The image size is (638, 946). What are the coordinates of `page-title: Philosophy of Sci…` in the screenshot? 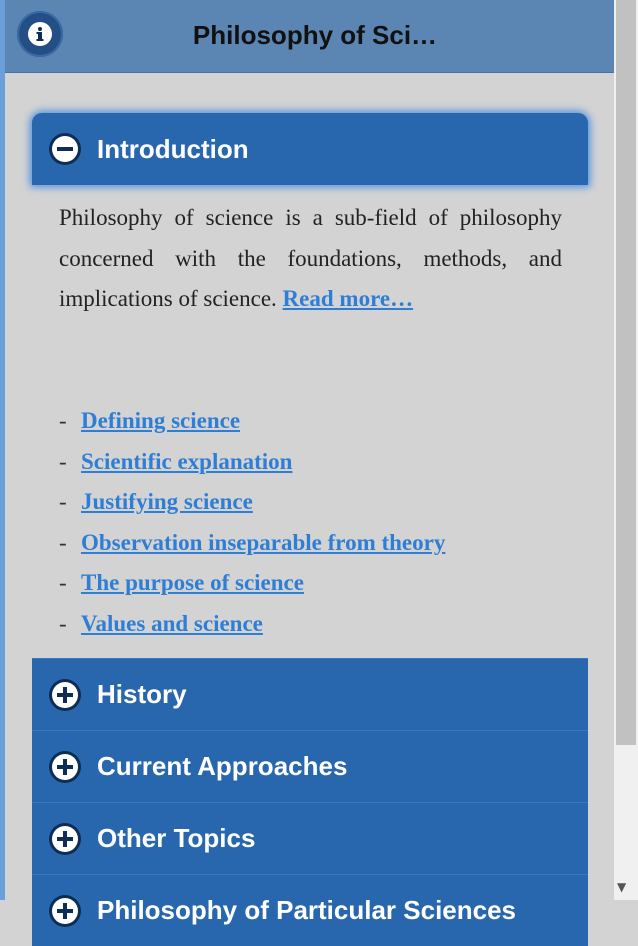 It's located at (315, 35).